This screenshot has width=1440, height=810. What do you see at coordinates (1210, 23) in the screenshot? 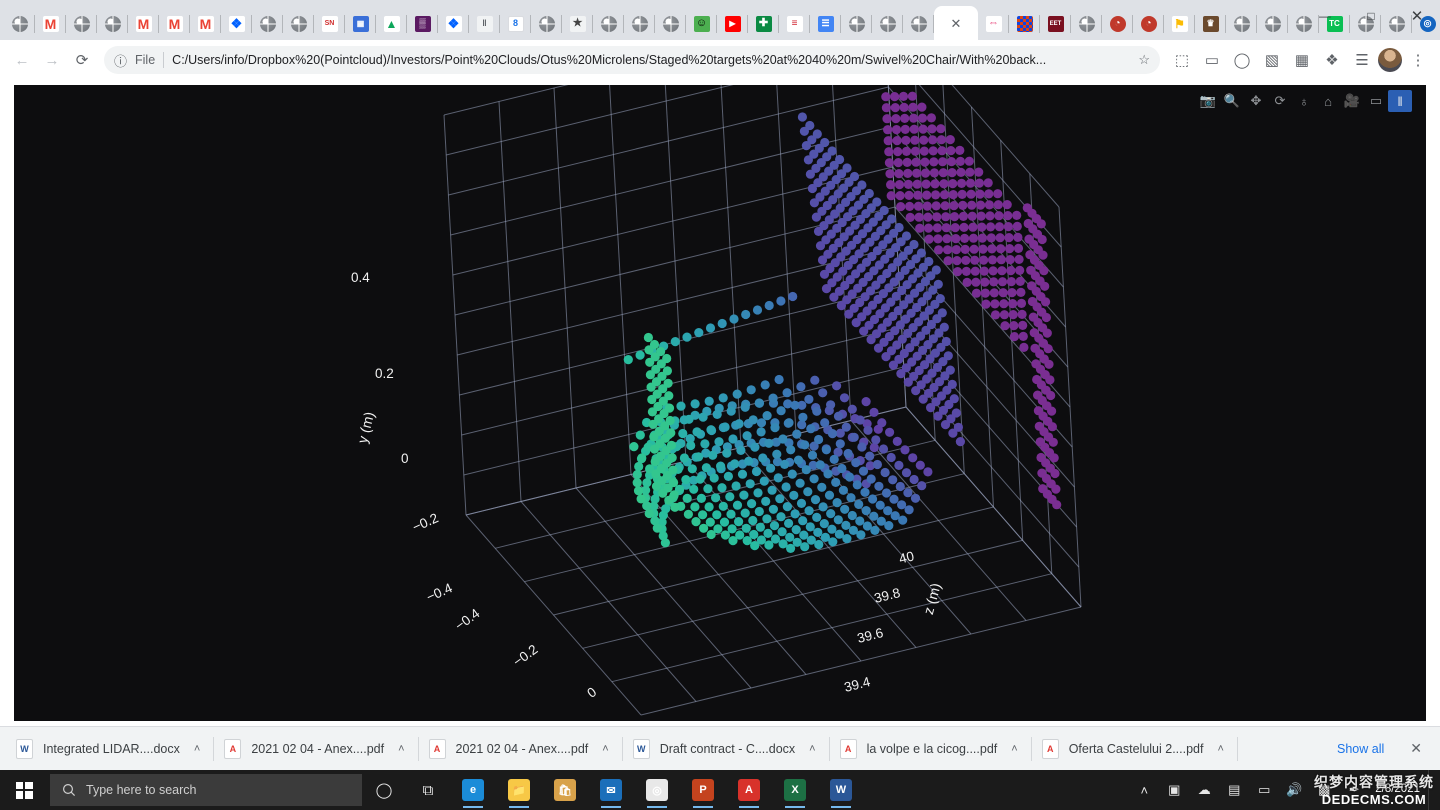
I see `browser-tab: ♛` at bounding box center [1210, 23].